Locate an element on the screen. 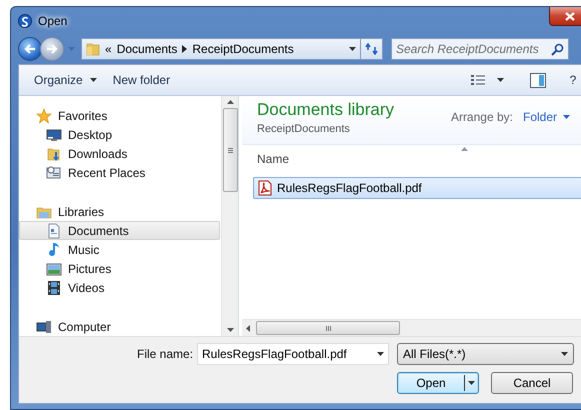  sidebar-item: Pictures is located at coordinates (119, 268).